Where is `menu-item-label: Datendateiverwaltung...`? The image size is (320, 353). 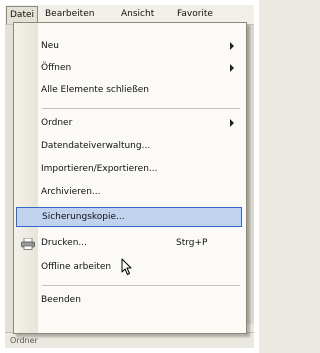
menu-item-label: Datendateiverwaltung... is located at coordinates (96, 146).